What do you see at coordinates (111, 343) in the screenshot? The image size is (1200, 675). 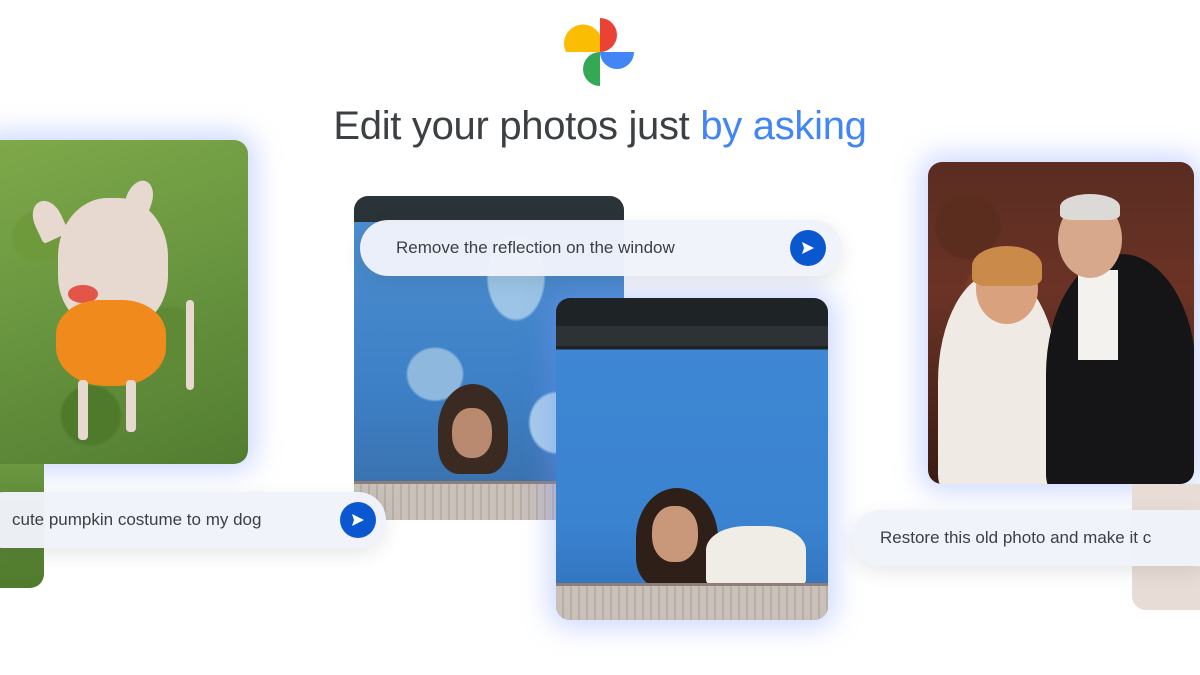 I see `pumpkin-costume` at bounding box center [111, 343].